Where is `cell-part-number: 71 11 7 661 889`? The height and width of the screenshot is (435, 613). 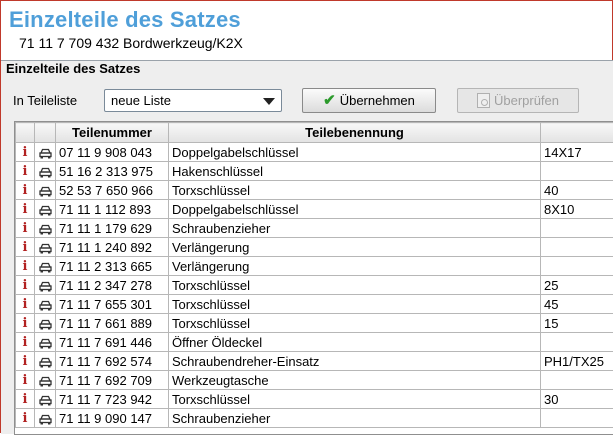
cell-part-number: 71 11 7 661 889 is located at coordinates (112, 323).